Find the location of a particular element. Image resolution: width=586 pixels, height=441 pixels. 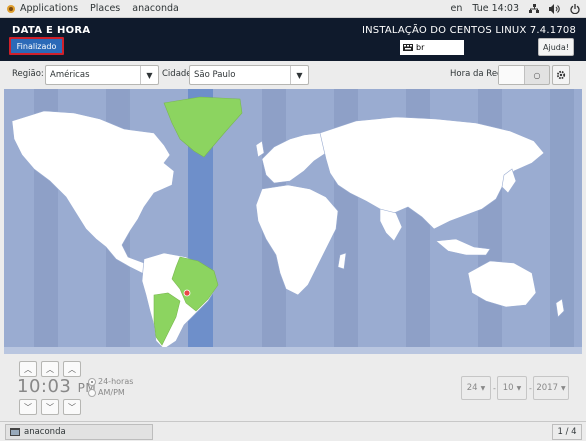

switch-off-indicator: ○ is located at coordinates (537, 75).